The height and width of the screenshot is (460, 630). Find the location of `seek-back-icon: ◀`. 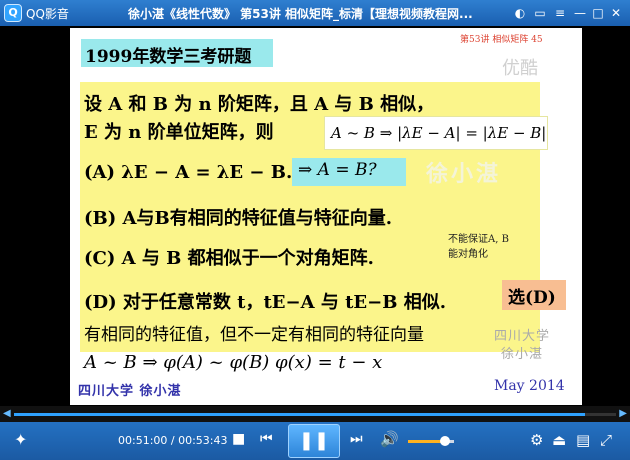

seek-back-icon: ◀ is located at coordinates (7, 413).